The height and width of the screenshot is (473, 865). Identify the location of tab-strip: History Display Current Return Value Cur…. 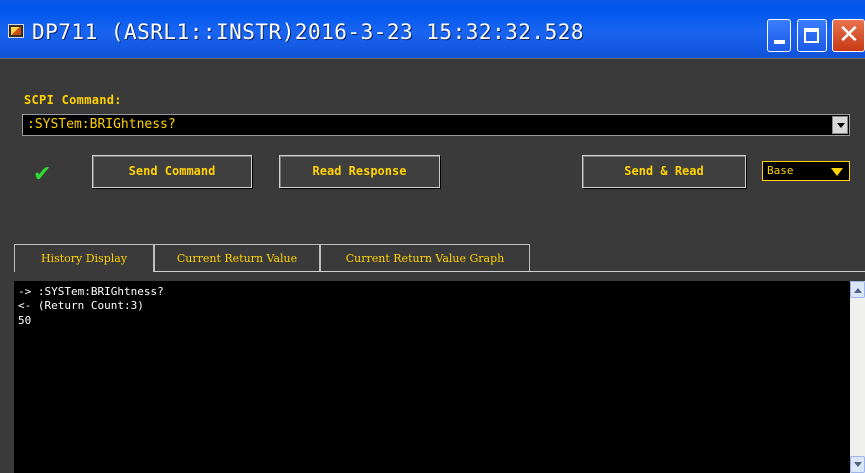
(439, 258).